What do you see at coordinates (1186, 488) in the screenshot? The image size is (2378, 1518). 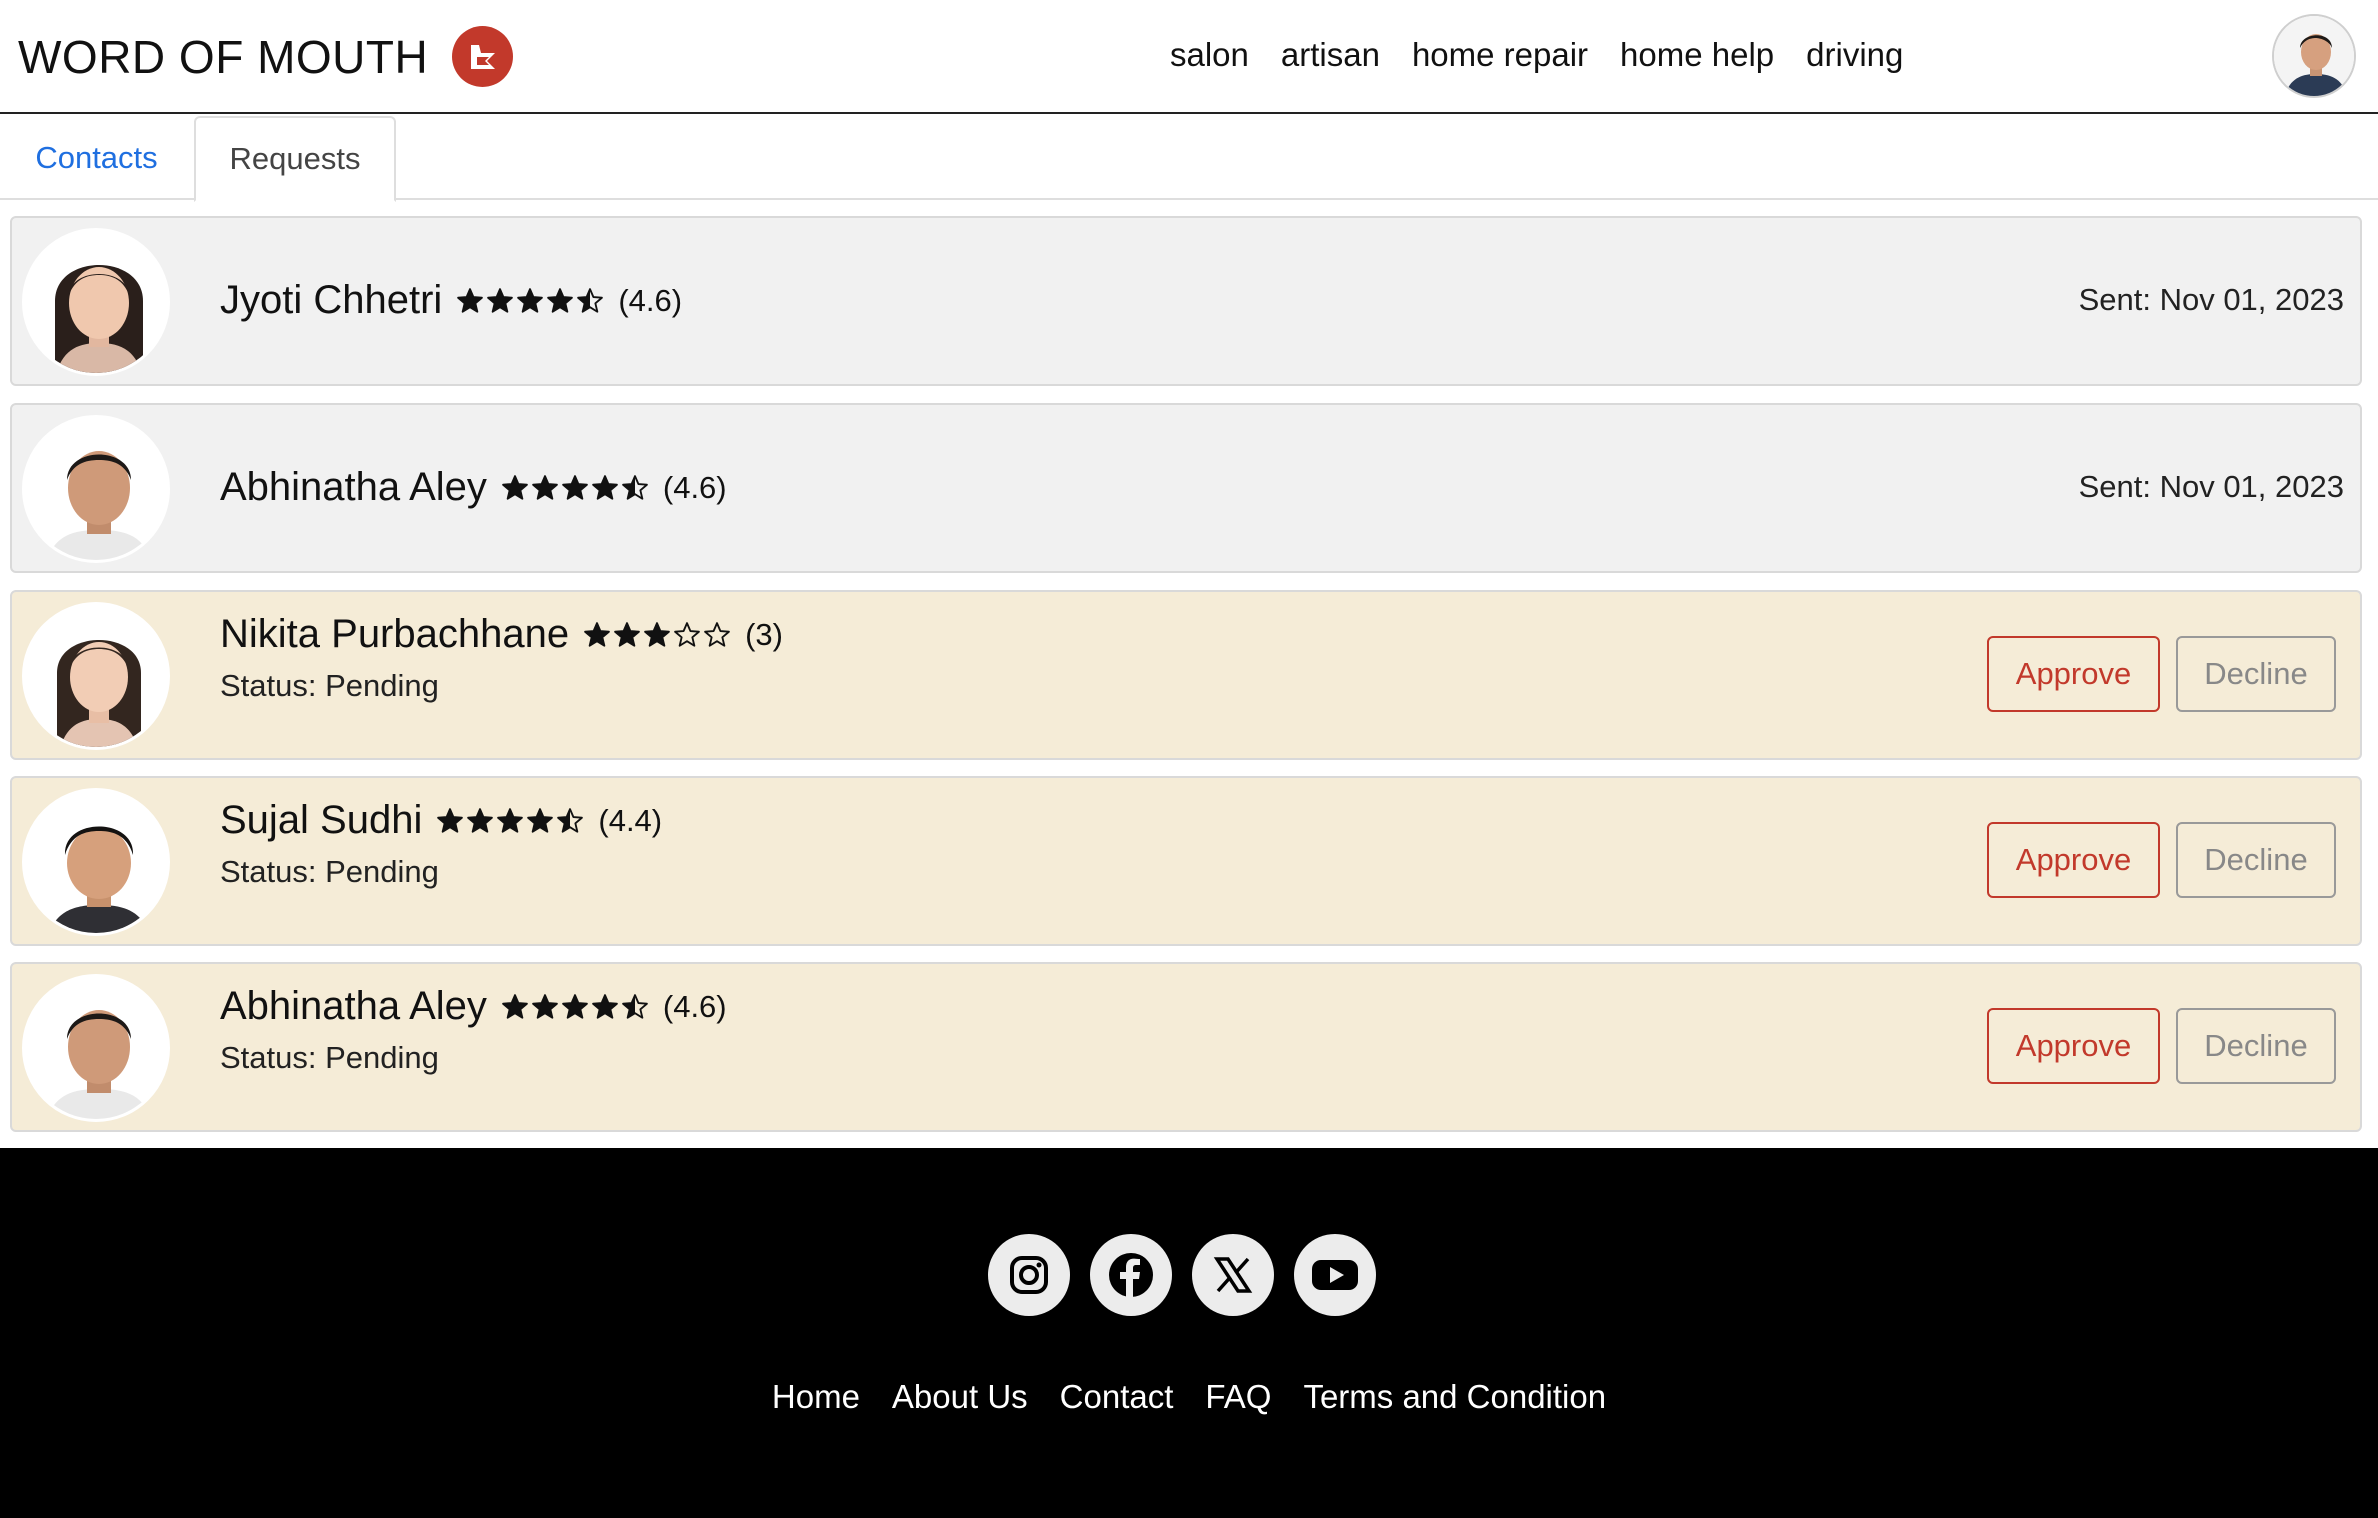 I see `request-card: Abhinatha Aley (4.6) Sent: Nov 01, 2023` at bounding box center [1186, 488].